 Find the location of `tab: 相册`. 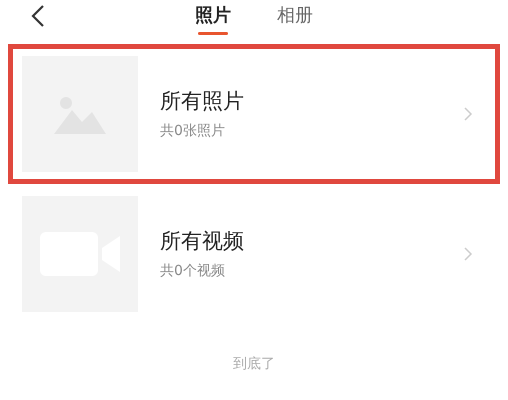

tab: 相册 is located at coordinates (295, 18).